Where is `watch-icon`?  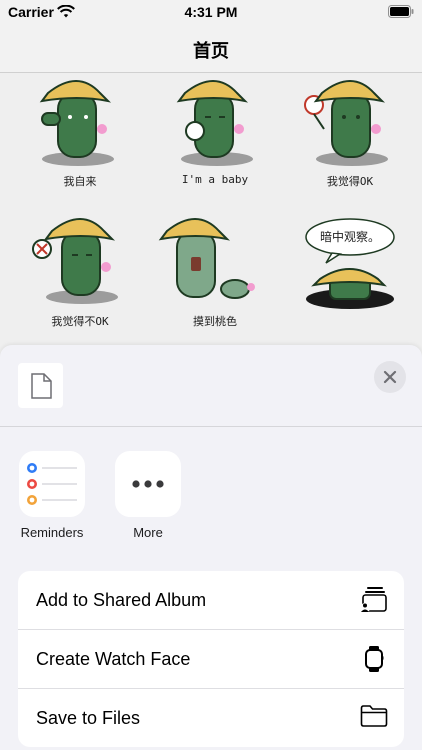 watch-icon is located at coordinates (374, 661).